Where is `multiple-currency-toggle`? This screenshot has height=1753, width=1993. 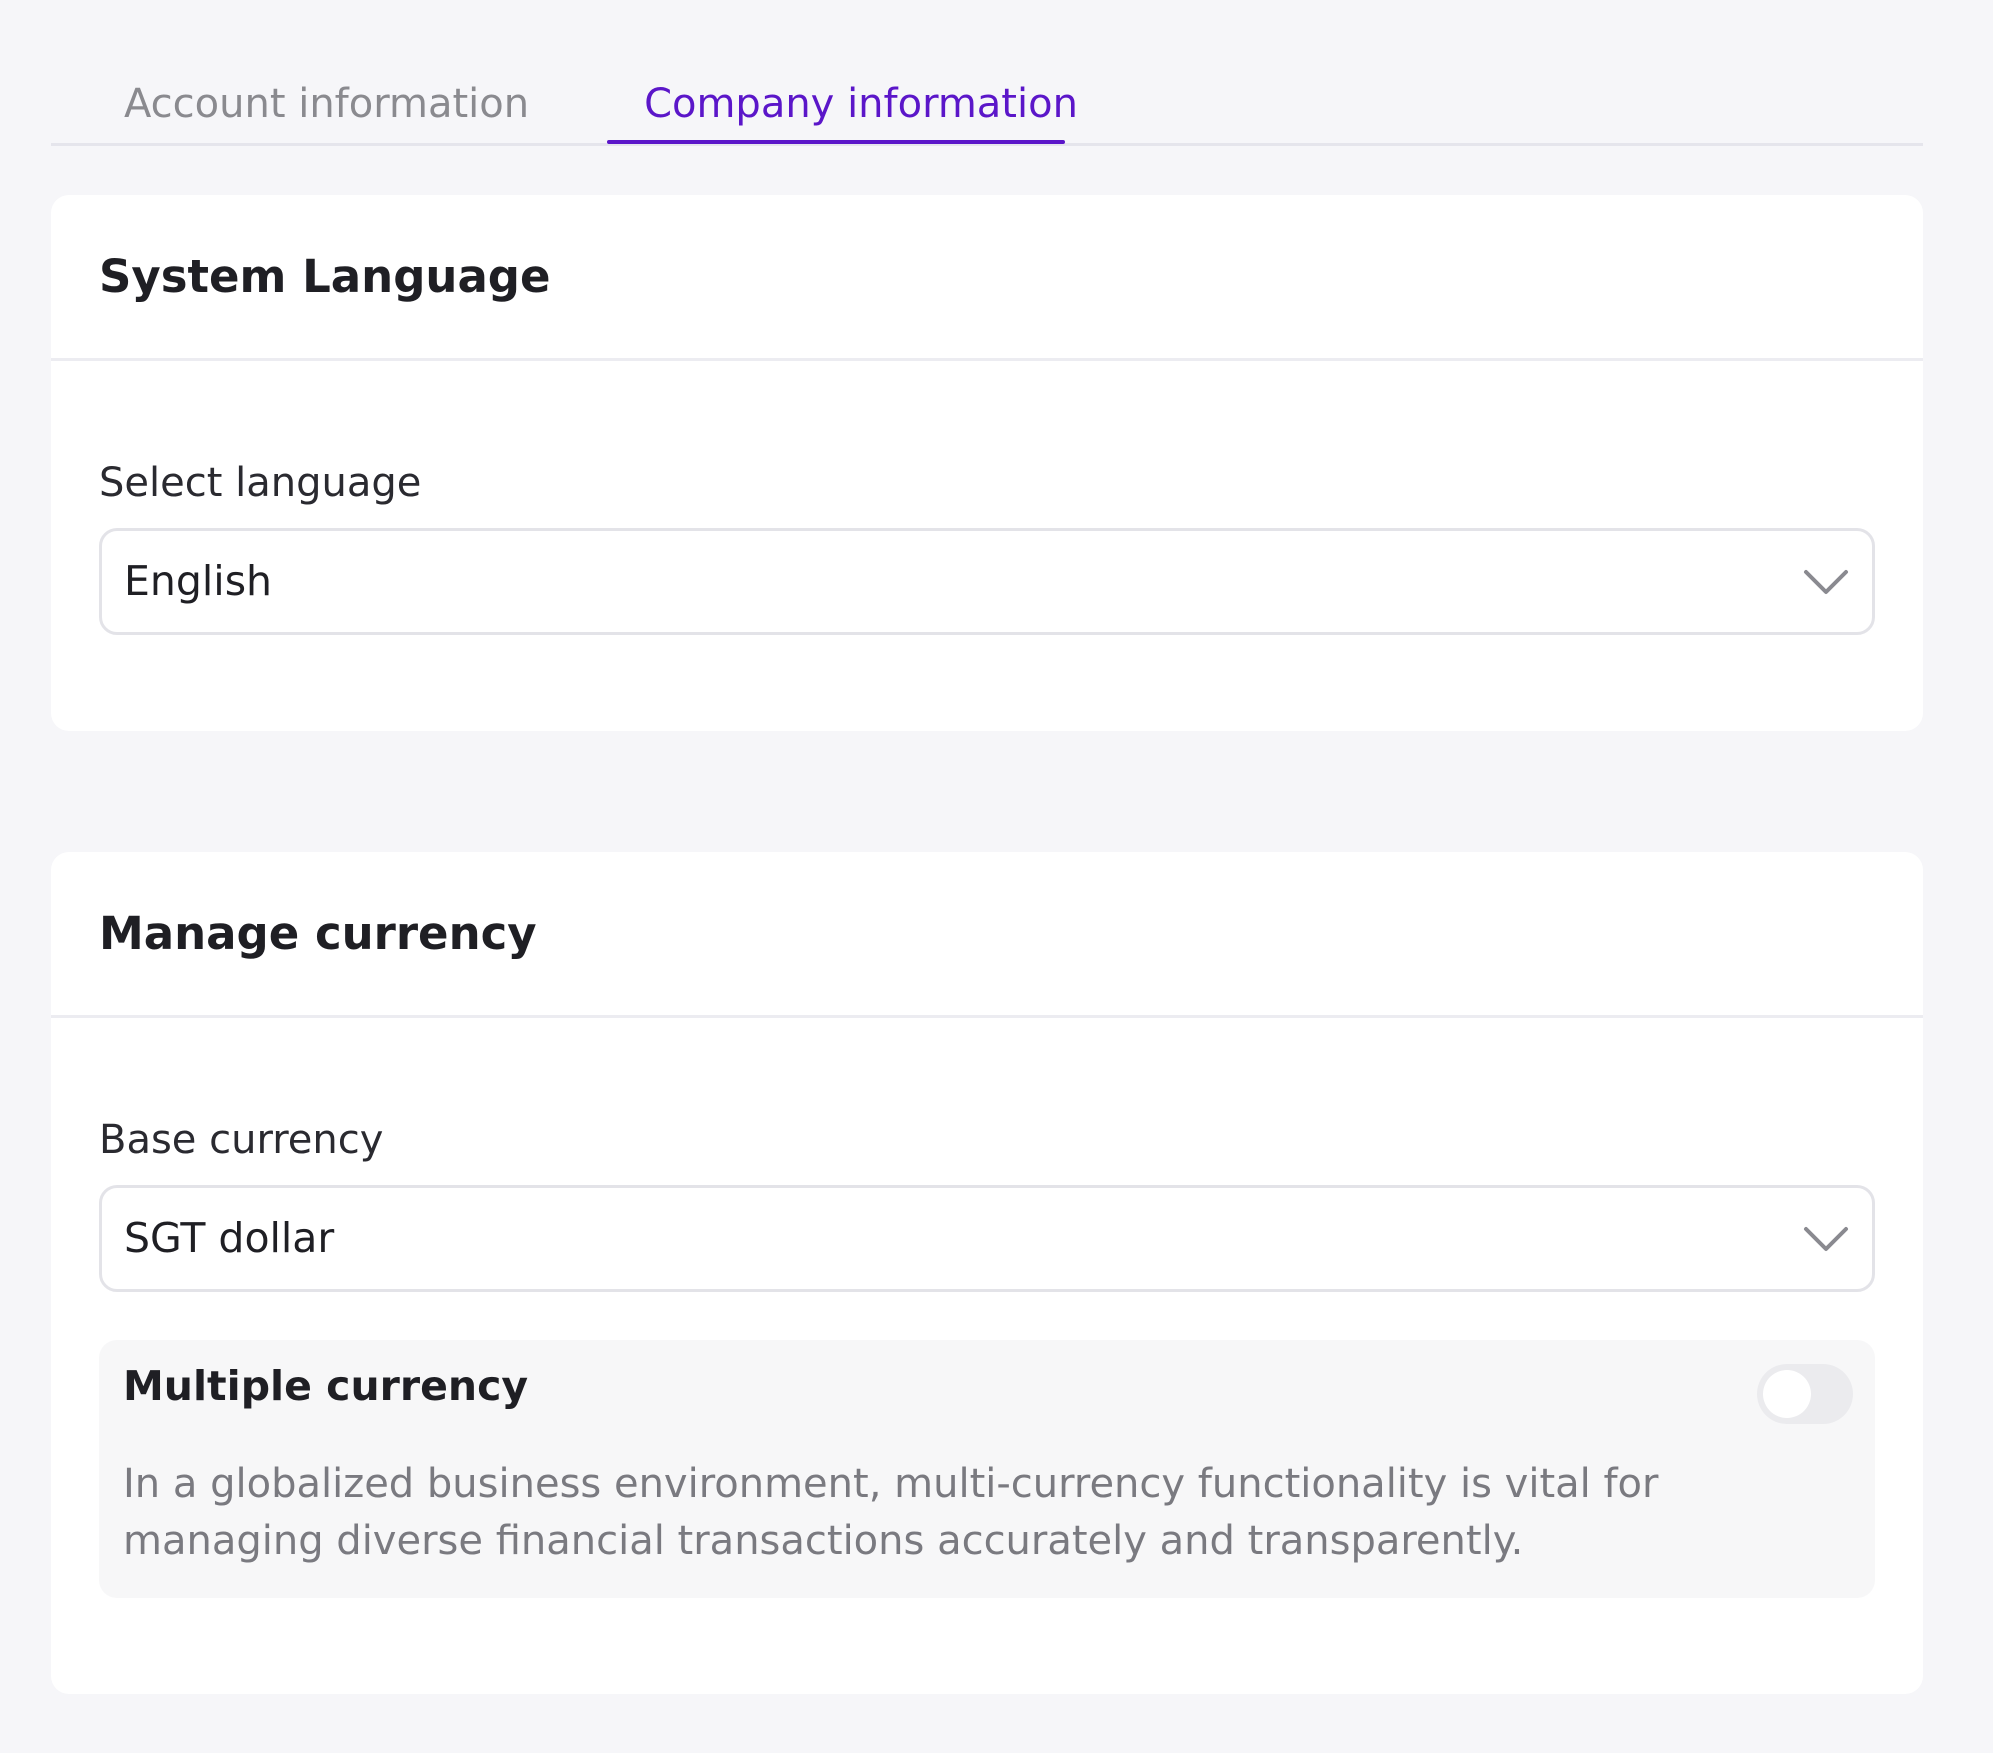
multiple-currency-toggle is located at coordinates (1805, 1394).